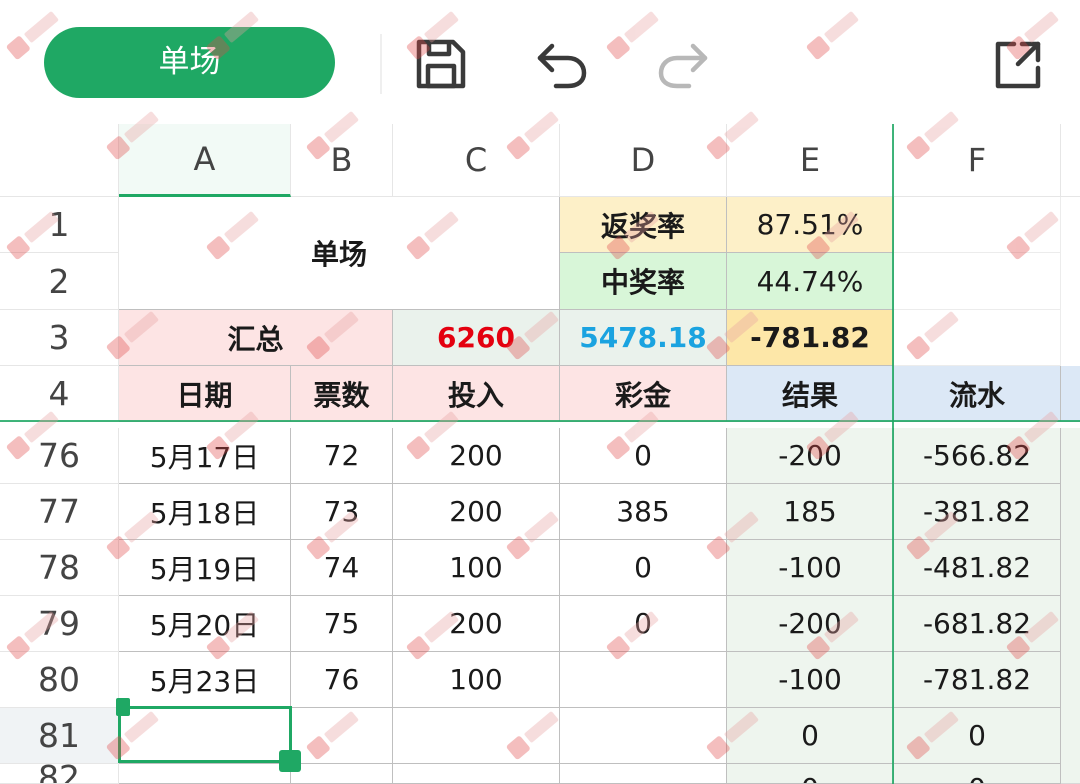  What do you see at coordinates (342, 680) in the screenshot?
I see `tickets-cell: 76` at bounding box center [342, 680].